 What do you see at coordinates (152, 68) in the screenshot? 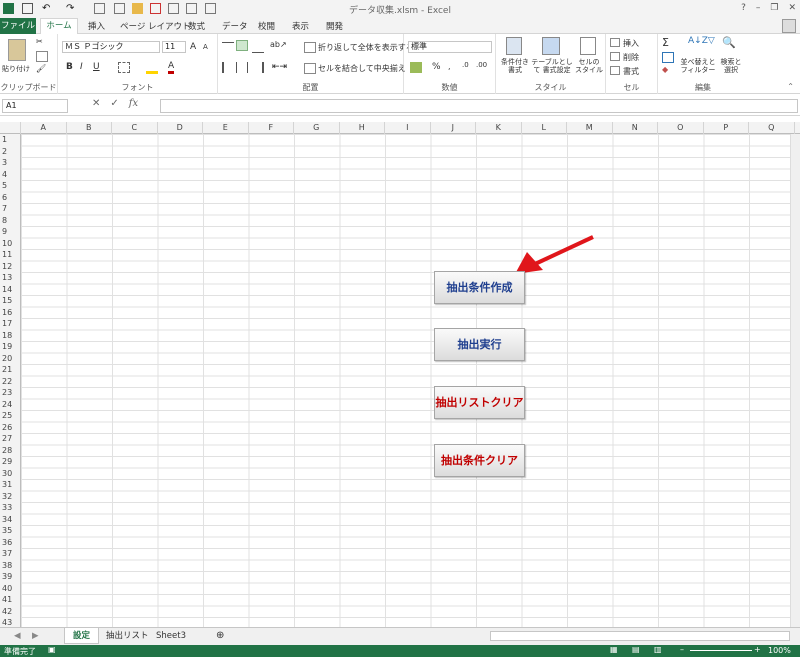
I see `fill-color-icon` at bounding box center [152, 68].